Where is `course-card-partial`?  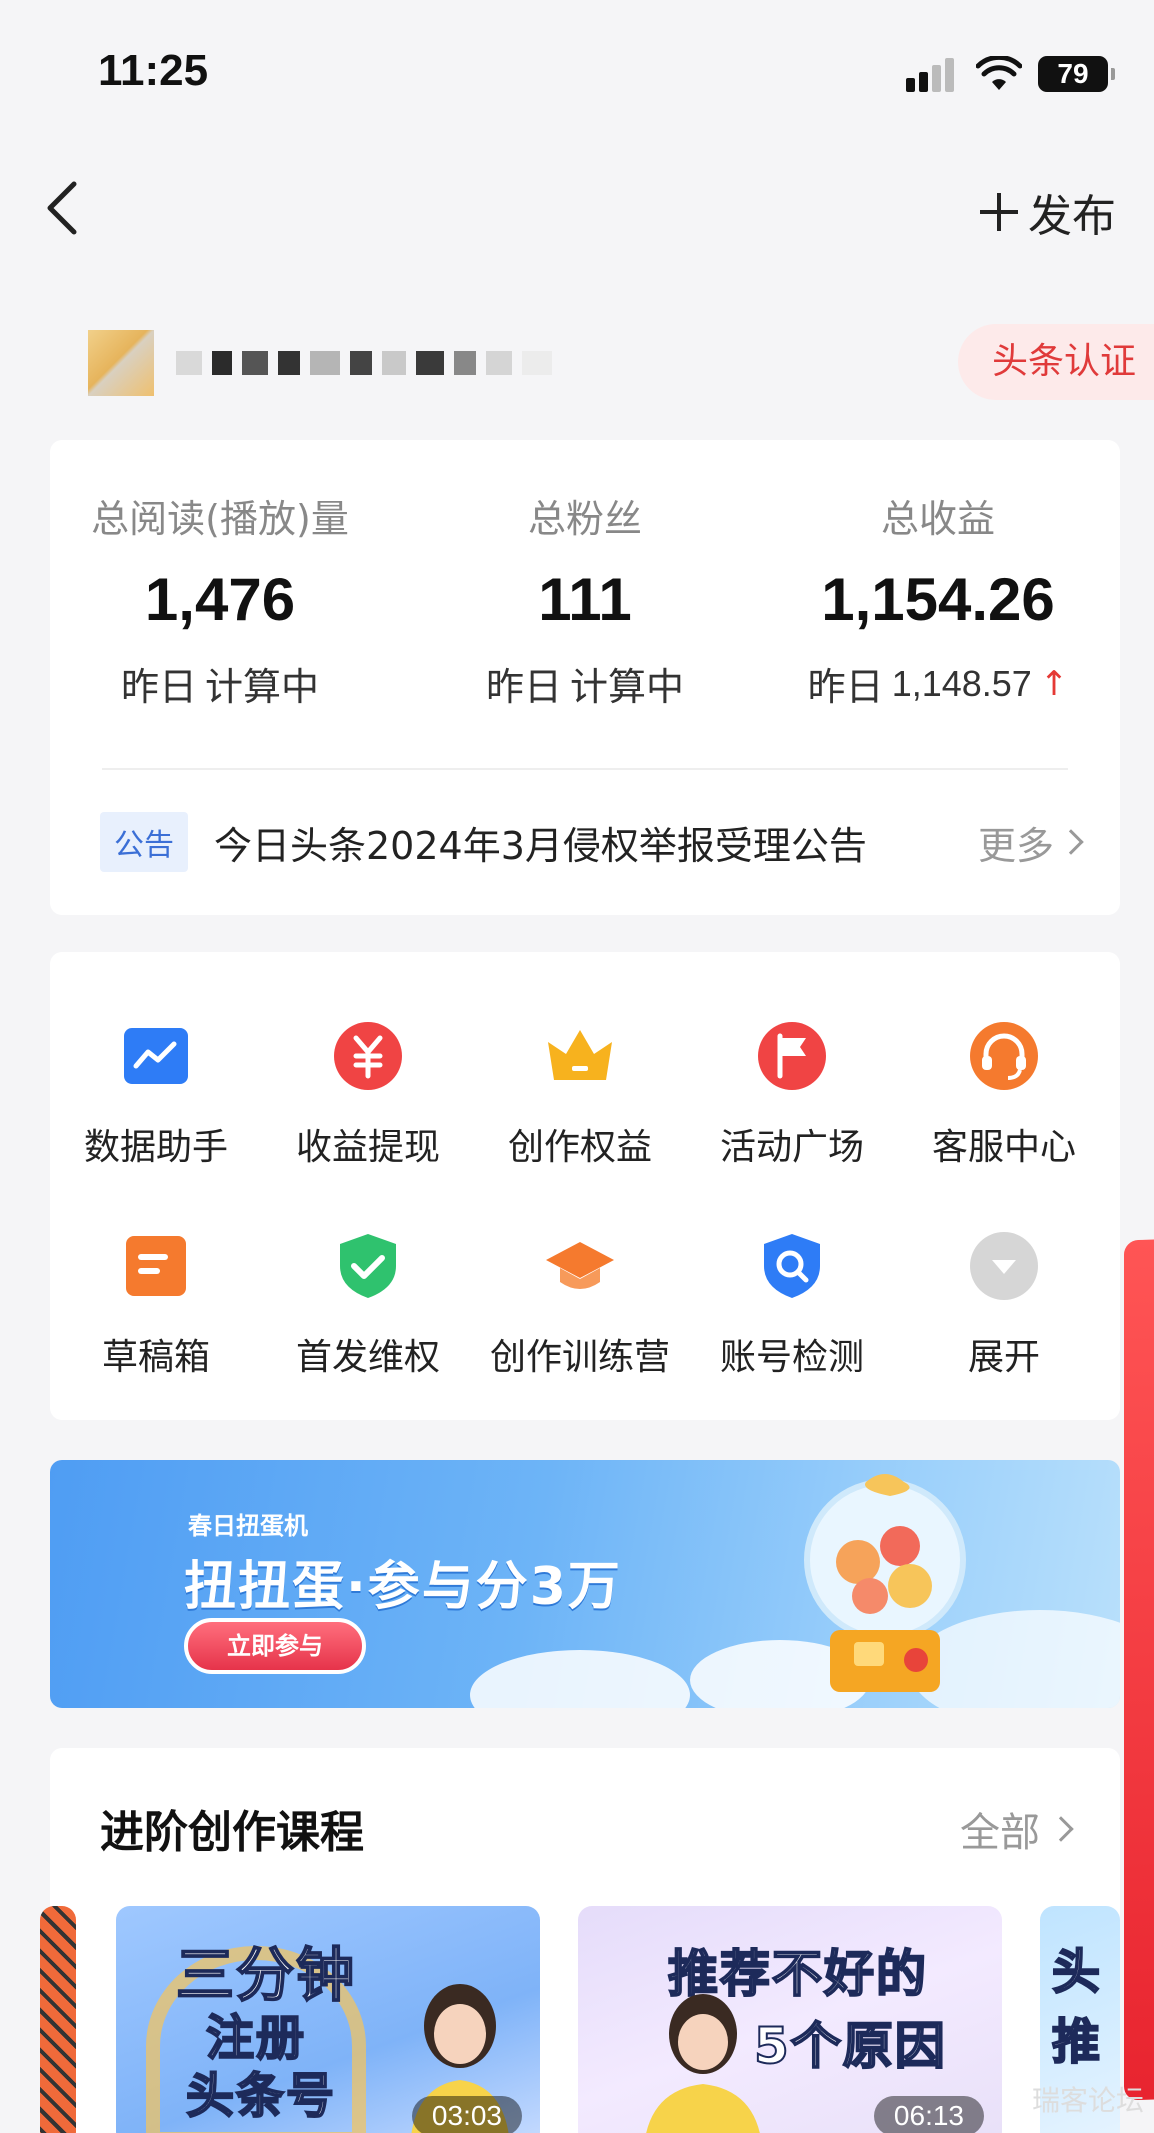 course-card-partial is located at coordinates (58, 2019).